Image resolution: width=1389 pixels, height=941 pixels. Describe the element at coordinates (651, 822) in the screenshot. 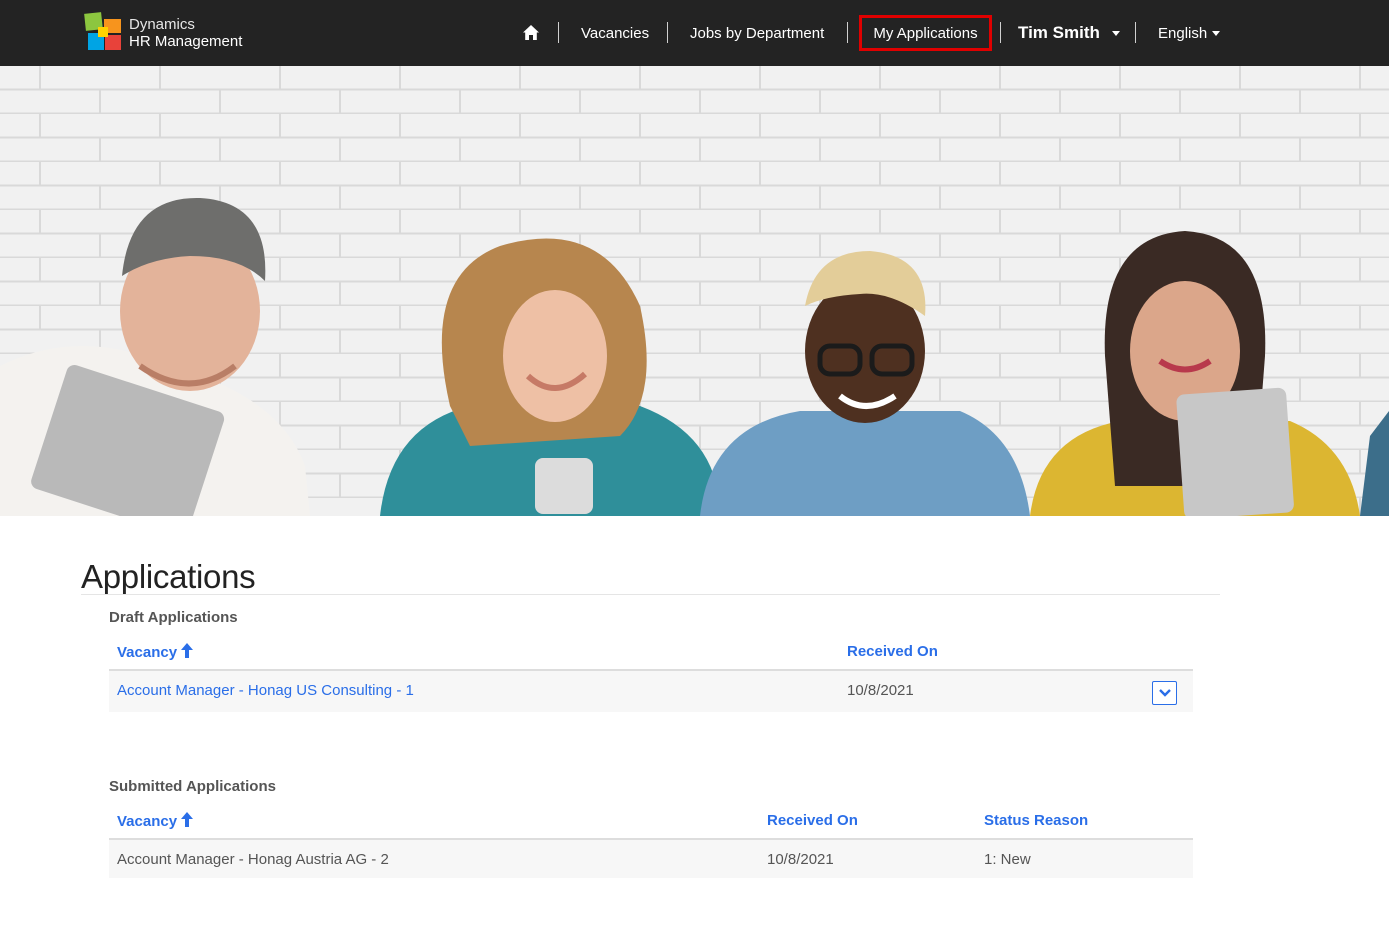

I see `grid-header: Vacancy Received On Status Reason` at that location.